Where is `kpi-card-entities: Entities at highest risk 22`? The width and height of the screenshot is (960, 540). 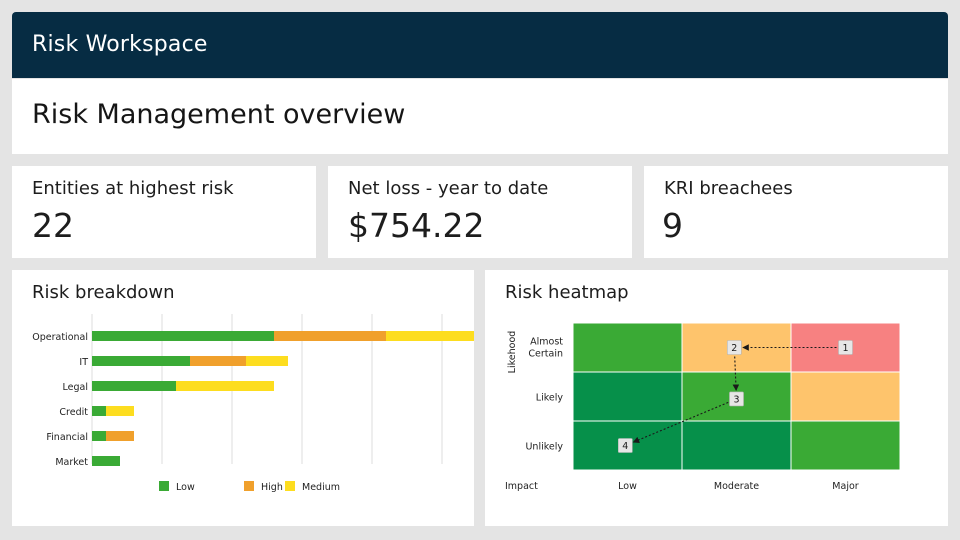
kpi-card-entities: Entities at highest risk 22 is located at coordinates (164, 212).